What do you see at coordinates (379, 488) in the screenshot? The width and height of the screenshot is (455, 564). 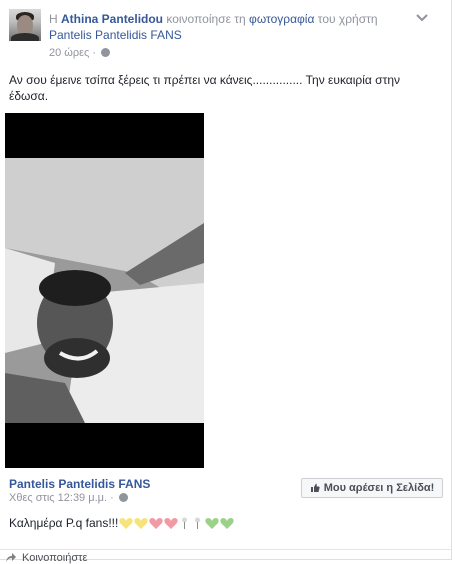 I see `like-page-label: Μου αρέσει η Σελίδα!` at bounding box center [379, 488].